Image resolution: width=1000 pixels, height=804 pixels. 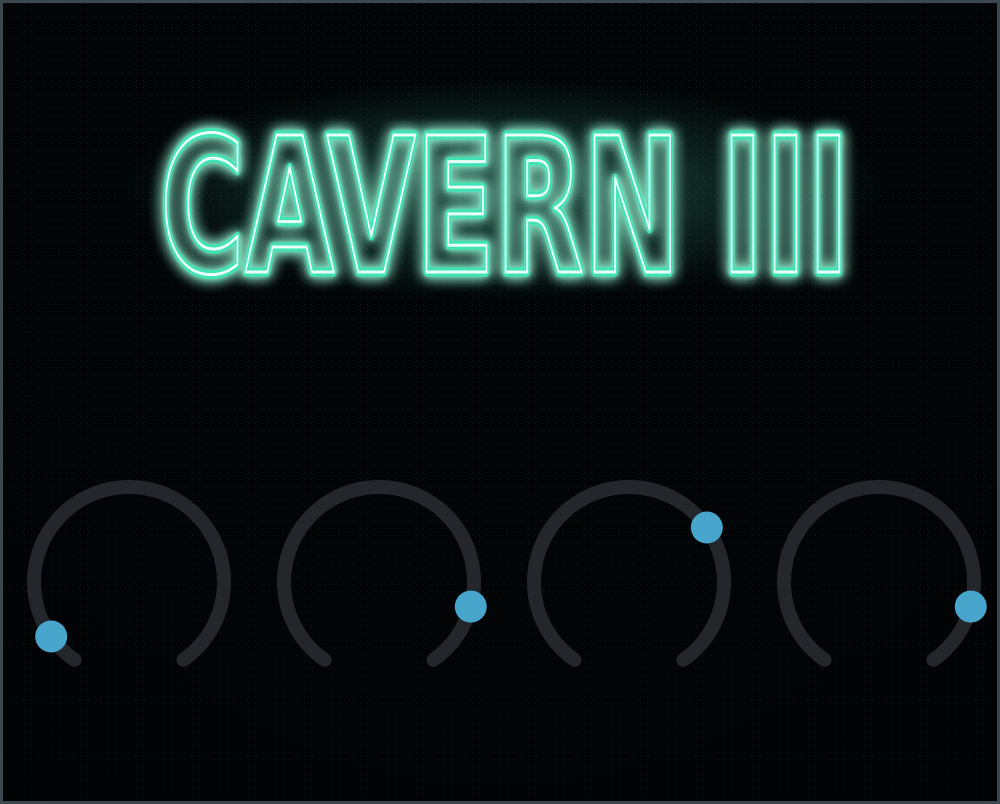 I want to click on knob-3-track, so click(x=629, y=573).